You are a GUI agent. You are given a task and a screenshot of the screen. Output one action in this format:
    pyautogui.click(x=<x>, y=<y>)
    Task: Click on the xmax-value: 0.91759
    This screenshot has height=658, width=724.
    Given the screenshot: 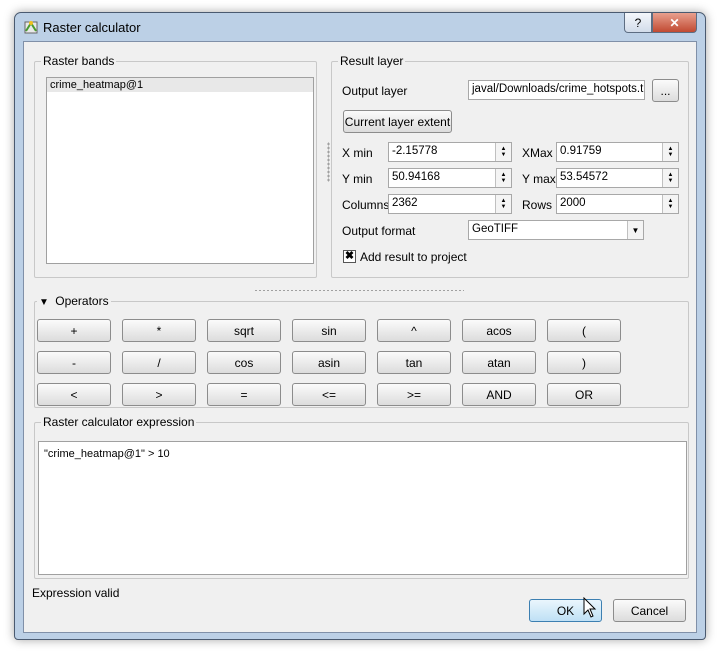 What is the action you would take?
    pyautogui.click(x=581, y=151)
    